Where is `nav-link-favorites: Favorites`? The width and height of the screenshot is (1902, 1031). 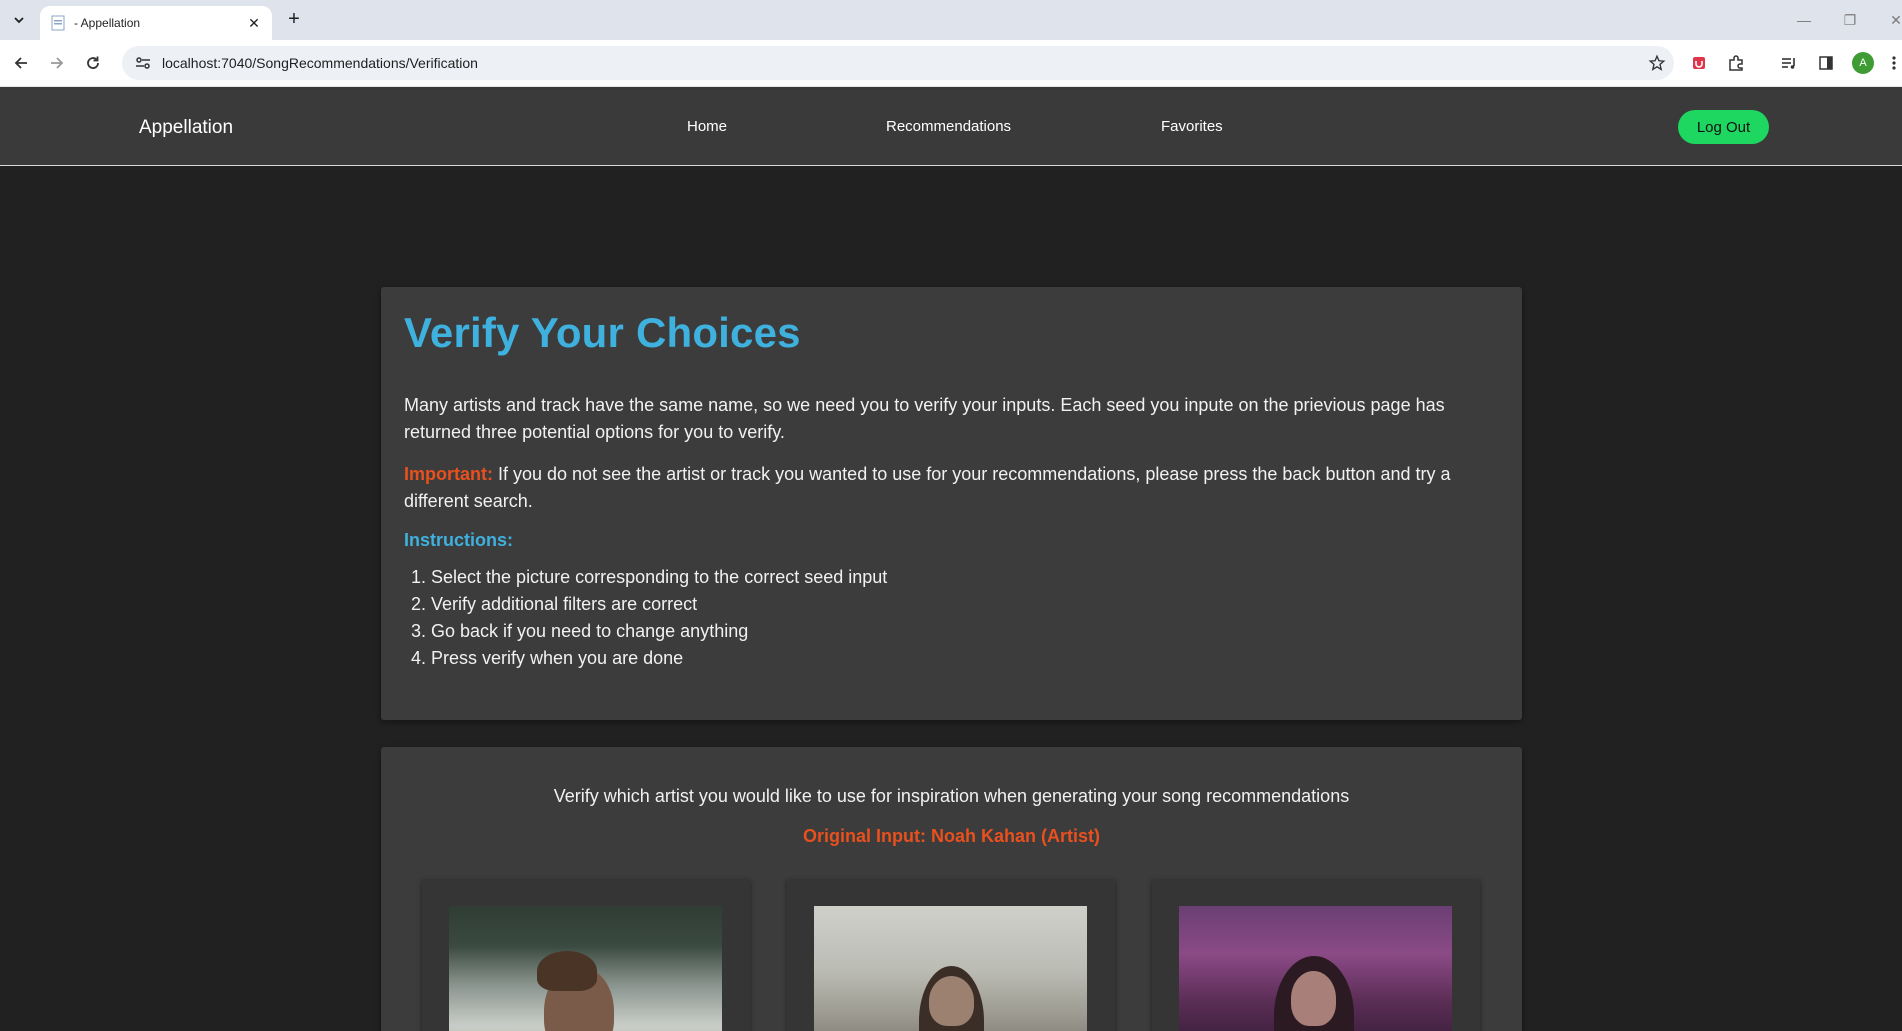
nav-link-favorites: Favorites is located at coordinates (1192, 126).